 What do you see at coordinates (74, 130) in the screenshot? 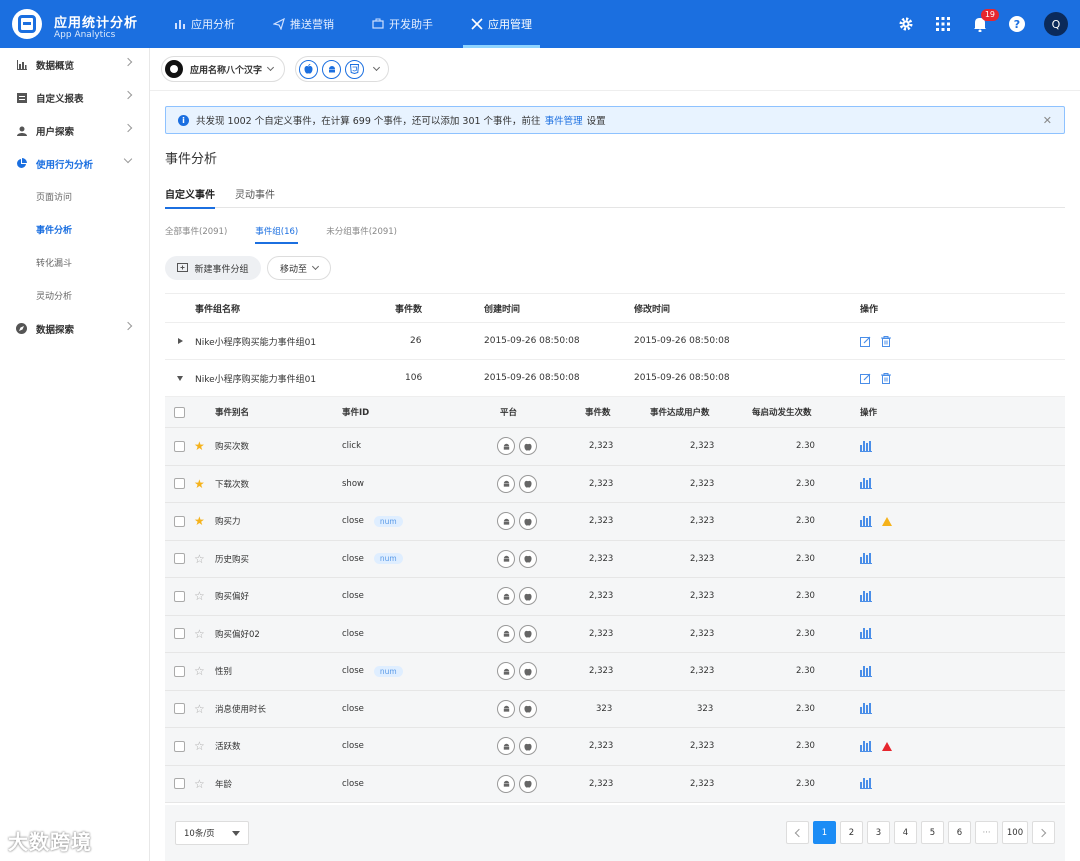
I see `sidebar-item-user-explore: 用户探索` at bounding box center [74, 130].